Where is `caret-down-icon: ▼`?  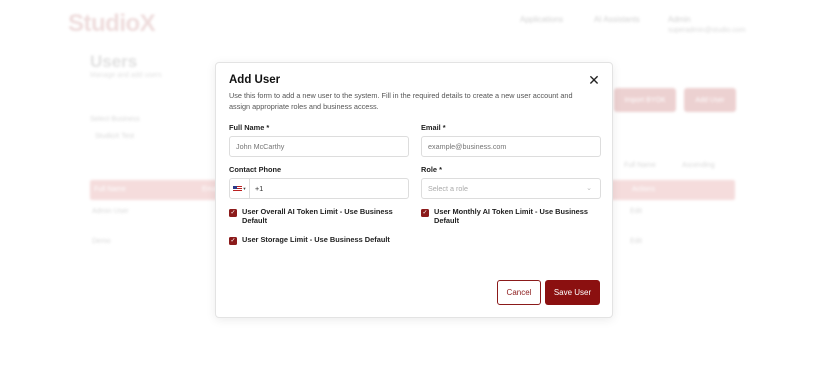 caret-down-icon: ▼ is located at coordinates (244, 188).